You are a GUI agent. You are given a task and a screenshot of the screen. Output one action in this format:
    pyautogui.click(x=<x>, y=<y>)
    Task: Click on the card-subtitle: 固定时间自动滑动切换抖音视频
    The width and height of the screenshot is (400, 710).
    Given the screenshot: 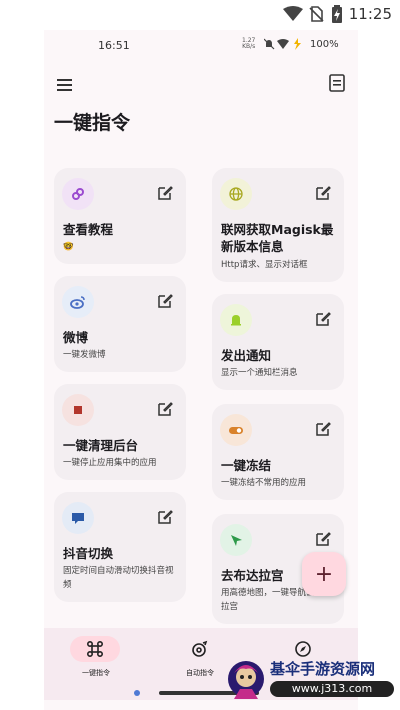 What is the action you would take?
    pyautogui.click(x=118, y=578)
    